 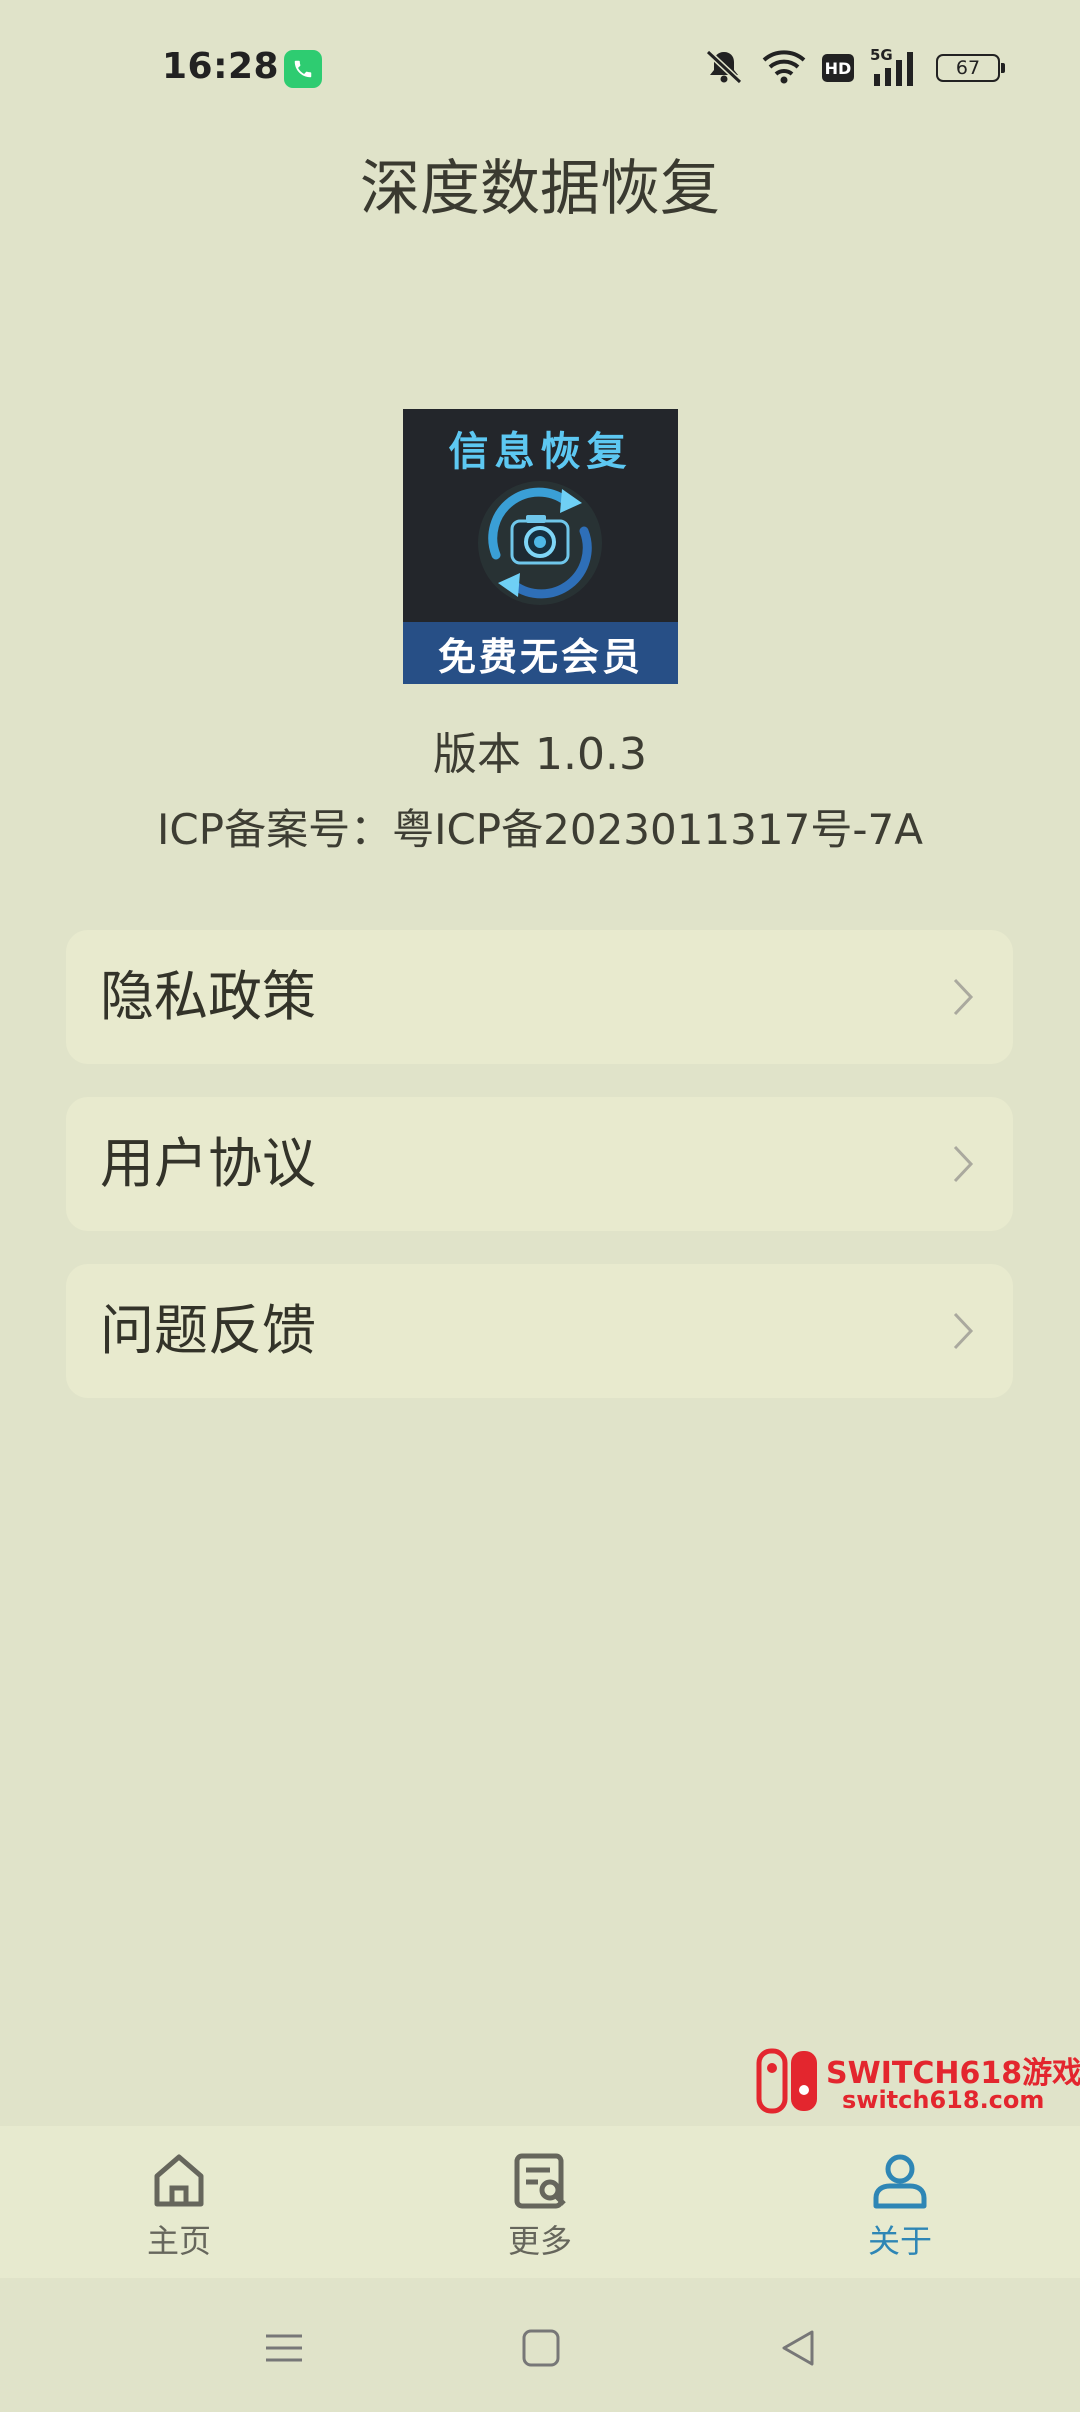 What do you see at coordinates (784, 68) in the screenshot?
I see `wifi-icon` at bounding box center [784, 68].